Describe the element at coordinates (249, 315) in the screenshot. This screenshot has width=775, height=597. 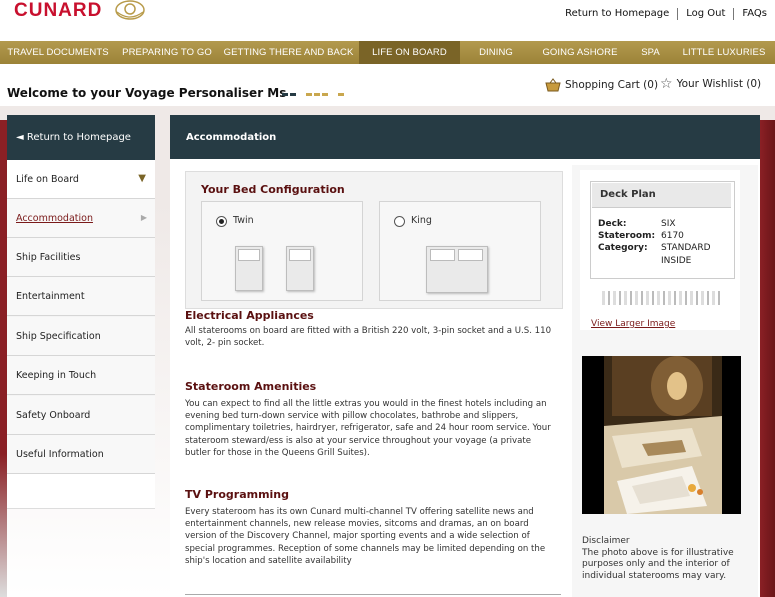
I see `section-heading-electrical: Electrical Appliances` at that location.